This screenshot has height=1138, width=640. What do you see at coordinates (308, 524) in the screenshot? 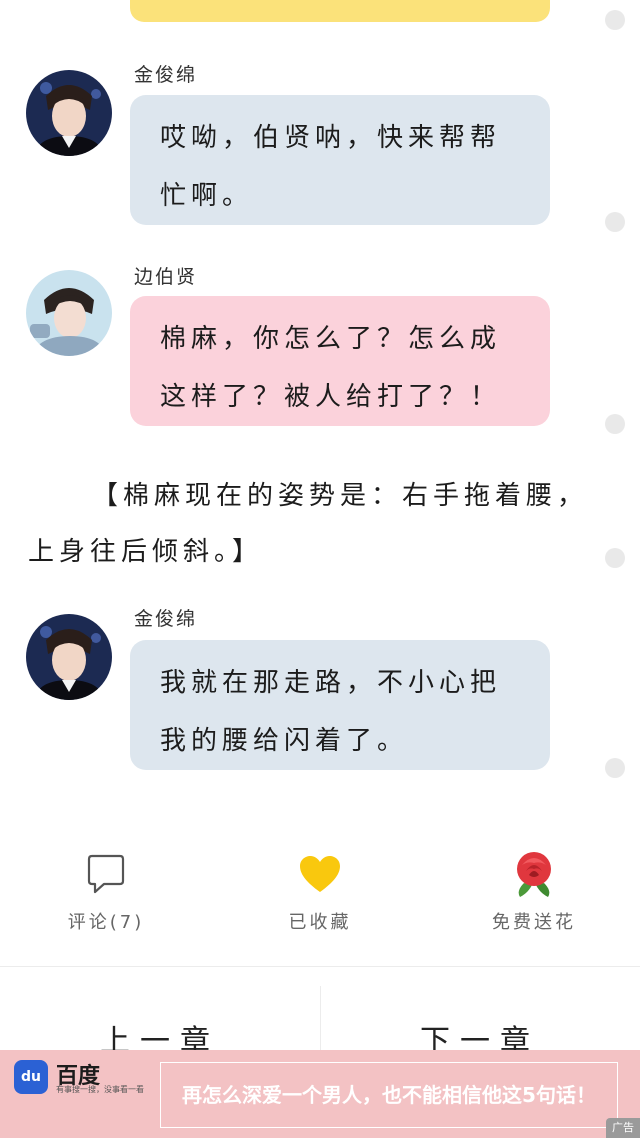
I see `narration-text: 【棉麻现在的姿势是：右手拖着腰，上身往后倾斜。】` at bounding box center [308, 524].